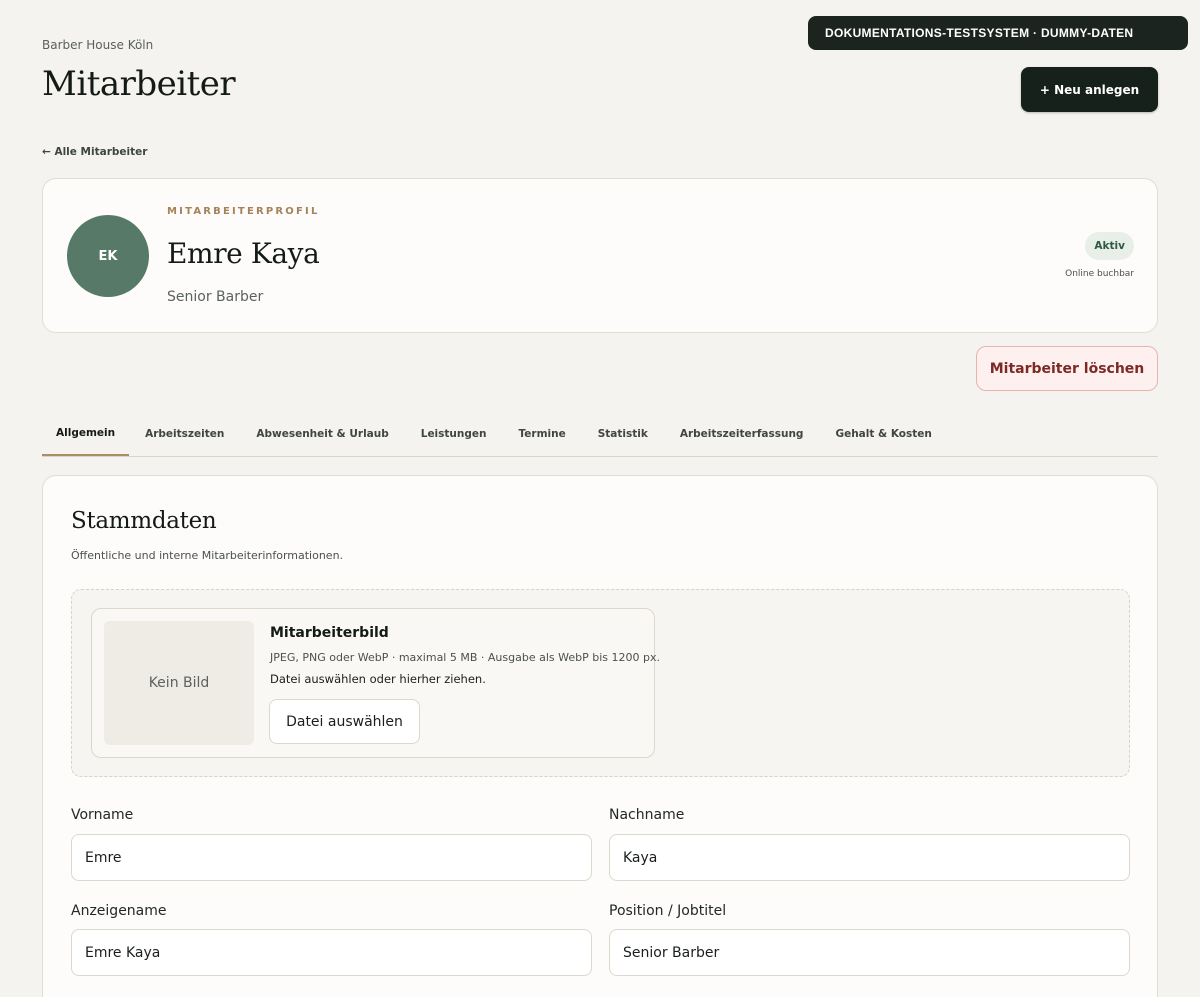 This screenshot has height=997, width=1200. I want to click on tab-arbeitszeiten: Arbeitszeiten, so click(184, 434).